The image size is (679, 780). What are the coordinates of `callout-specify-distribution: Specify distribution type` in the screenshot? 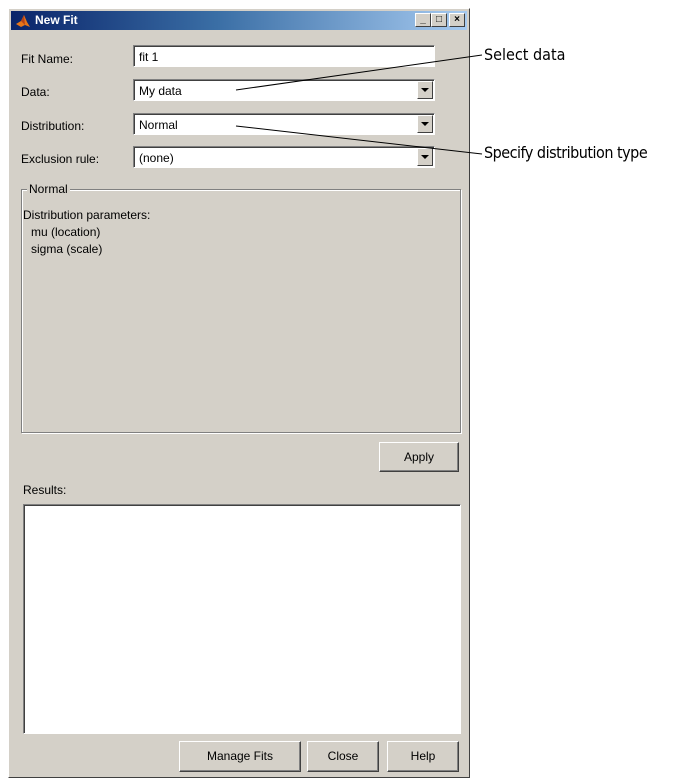 It's located at (566, 152).